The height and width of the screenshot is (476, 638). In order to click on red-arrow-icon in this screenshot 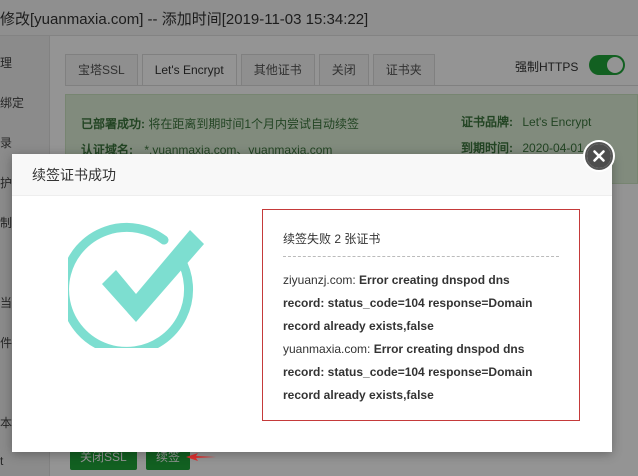, I will do `click(201, 457)`.